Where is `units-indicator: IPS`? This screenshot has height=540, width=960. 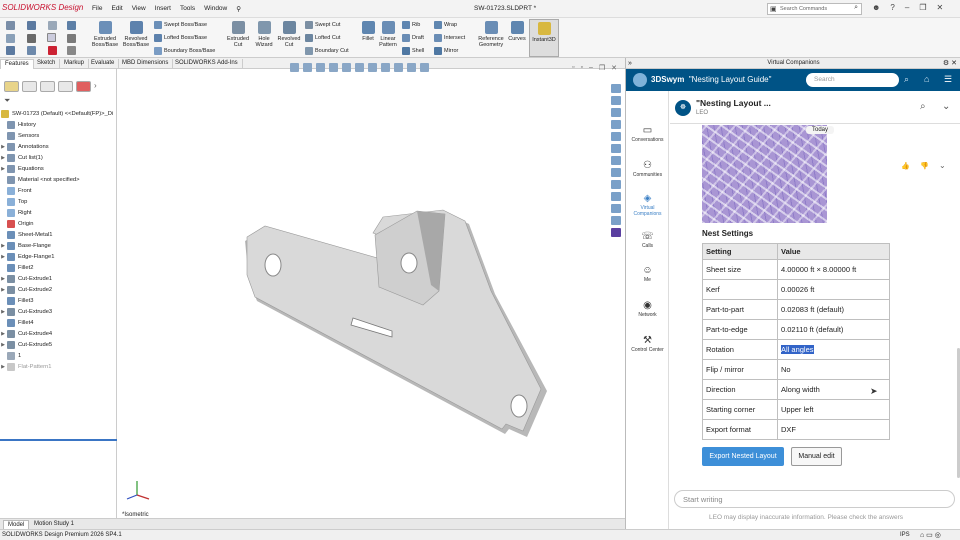 units-indicator: IPS is located at coordinates (905, 535).